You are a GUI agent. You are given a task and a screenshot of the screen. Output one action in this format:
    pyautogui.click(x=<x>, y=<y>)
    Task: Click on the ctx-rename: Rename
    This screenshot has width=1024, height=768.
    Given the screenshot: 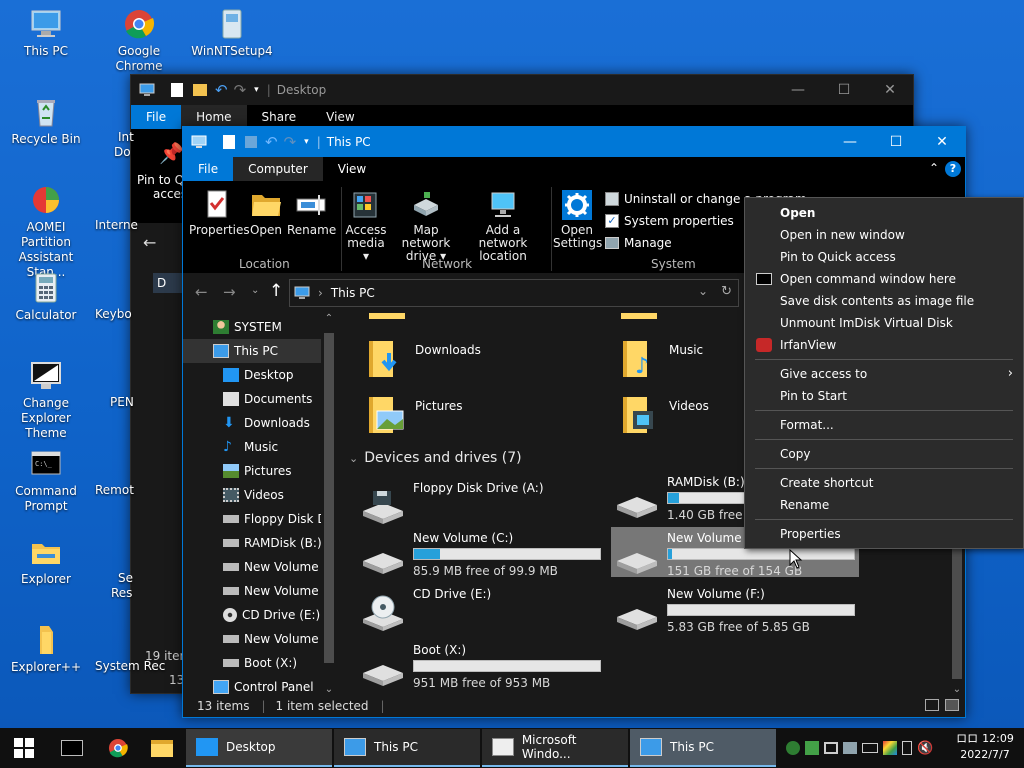 What is the action you would take?
    pyautogui.click(x=884, y=505)
    